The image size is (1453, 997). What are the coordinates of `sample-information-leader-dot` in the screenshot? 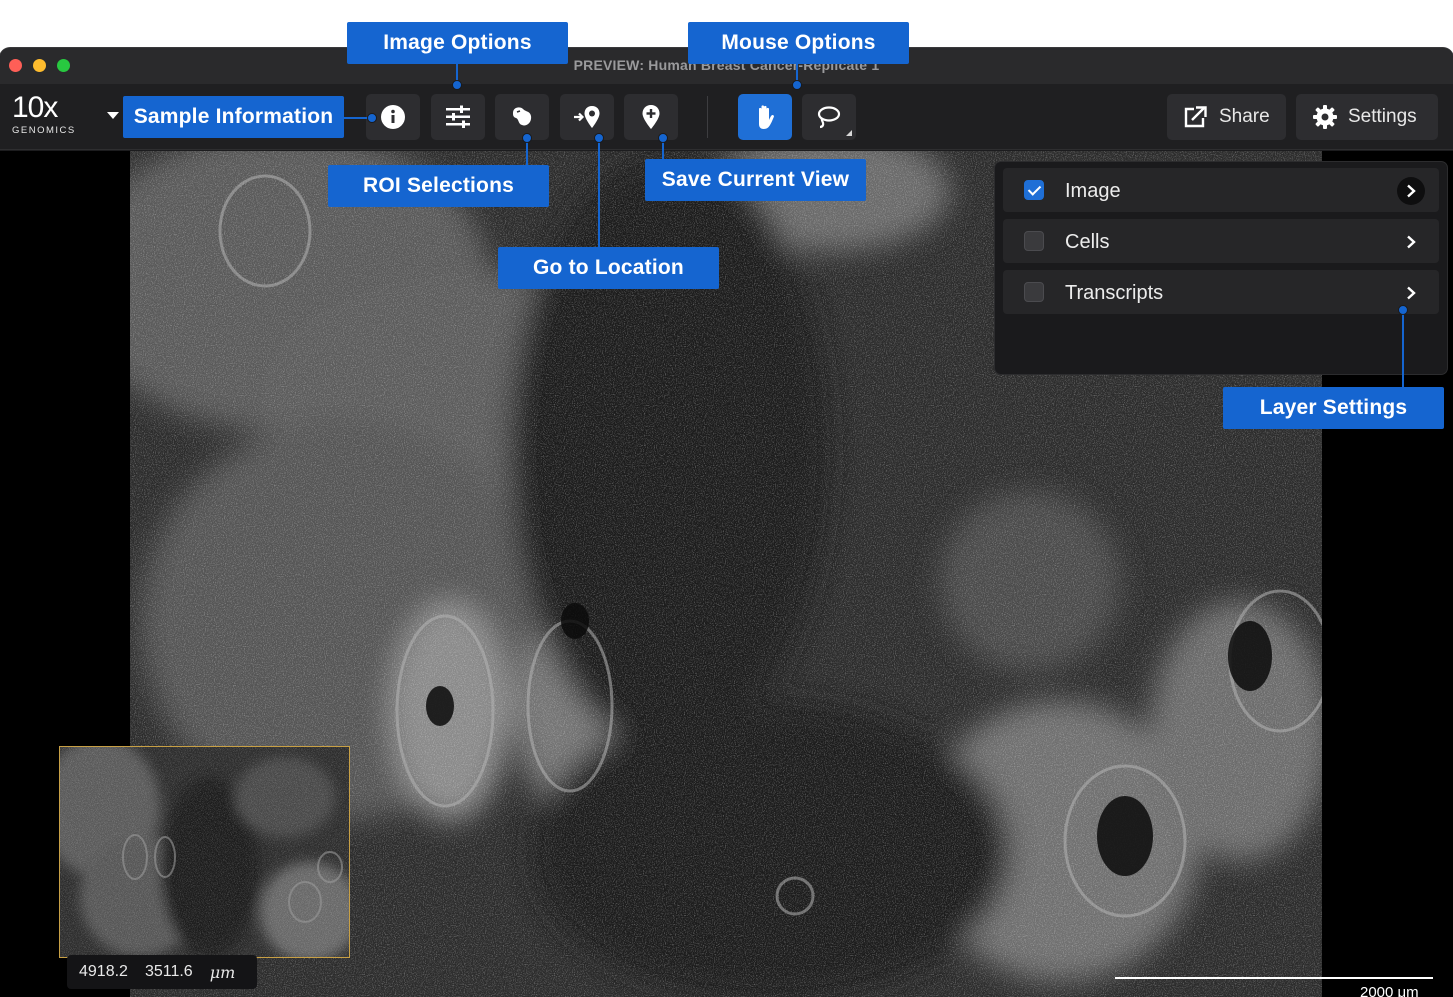 It's located at (372, 118).